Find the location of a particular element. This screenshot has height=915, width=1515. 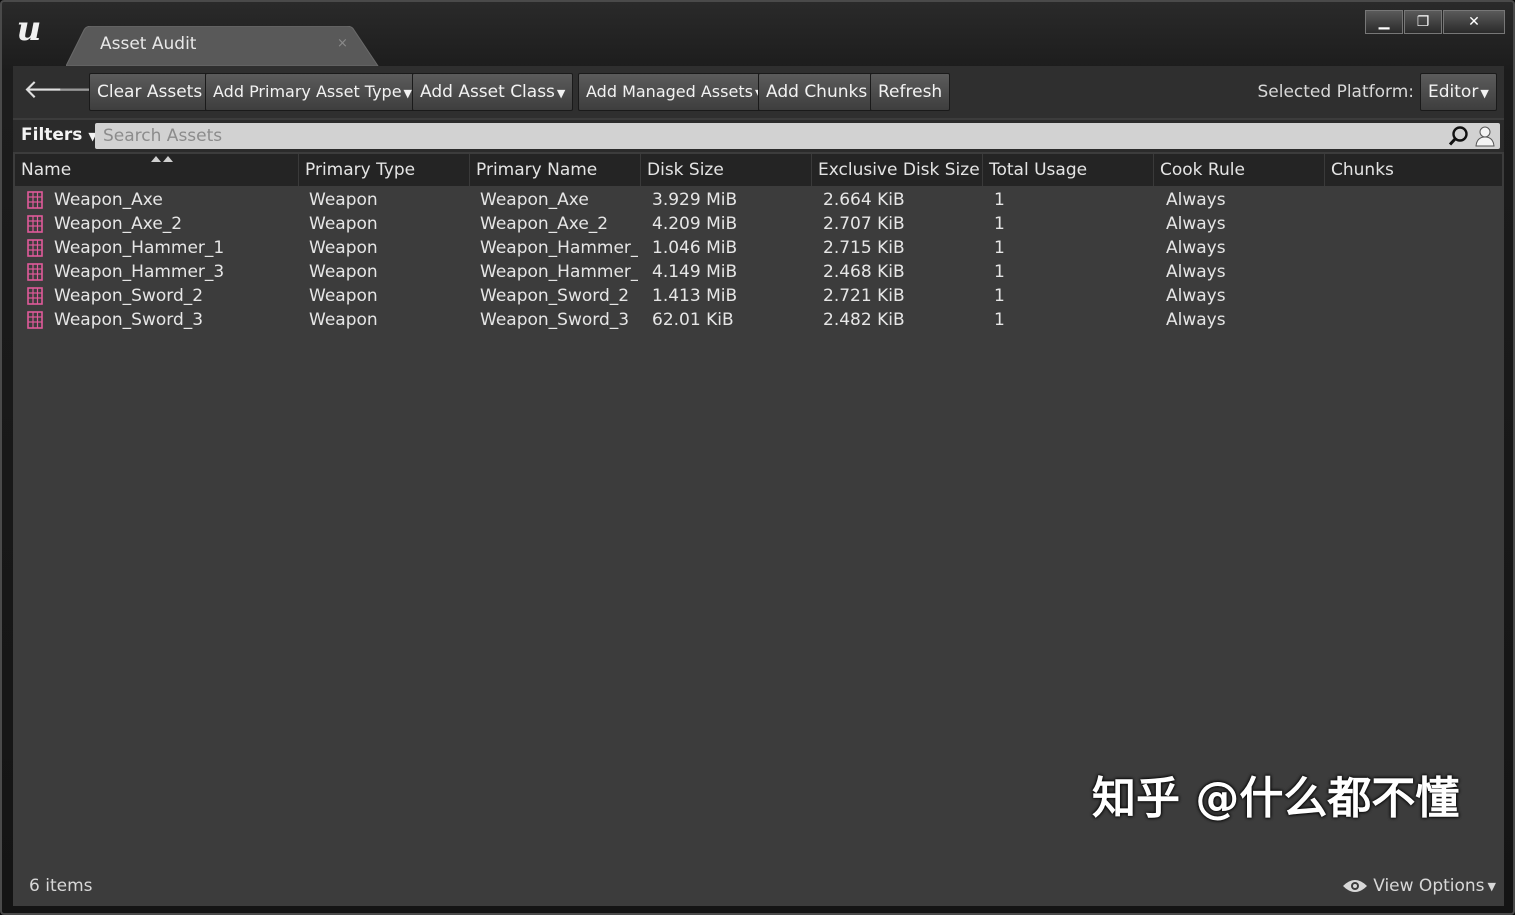

person-icon is located at coordinates (1485, 136).